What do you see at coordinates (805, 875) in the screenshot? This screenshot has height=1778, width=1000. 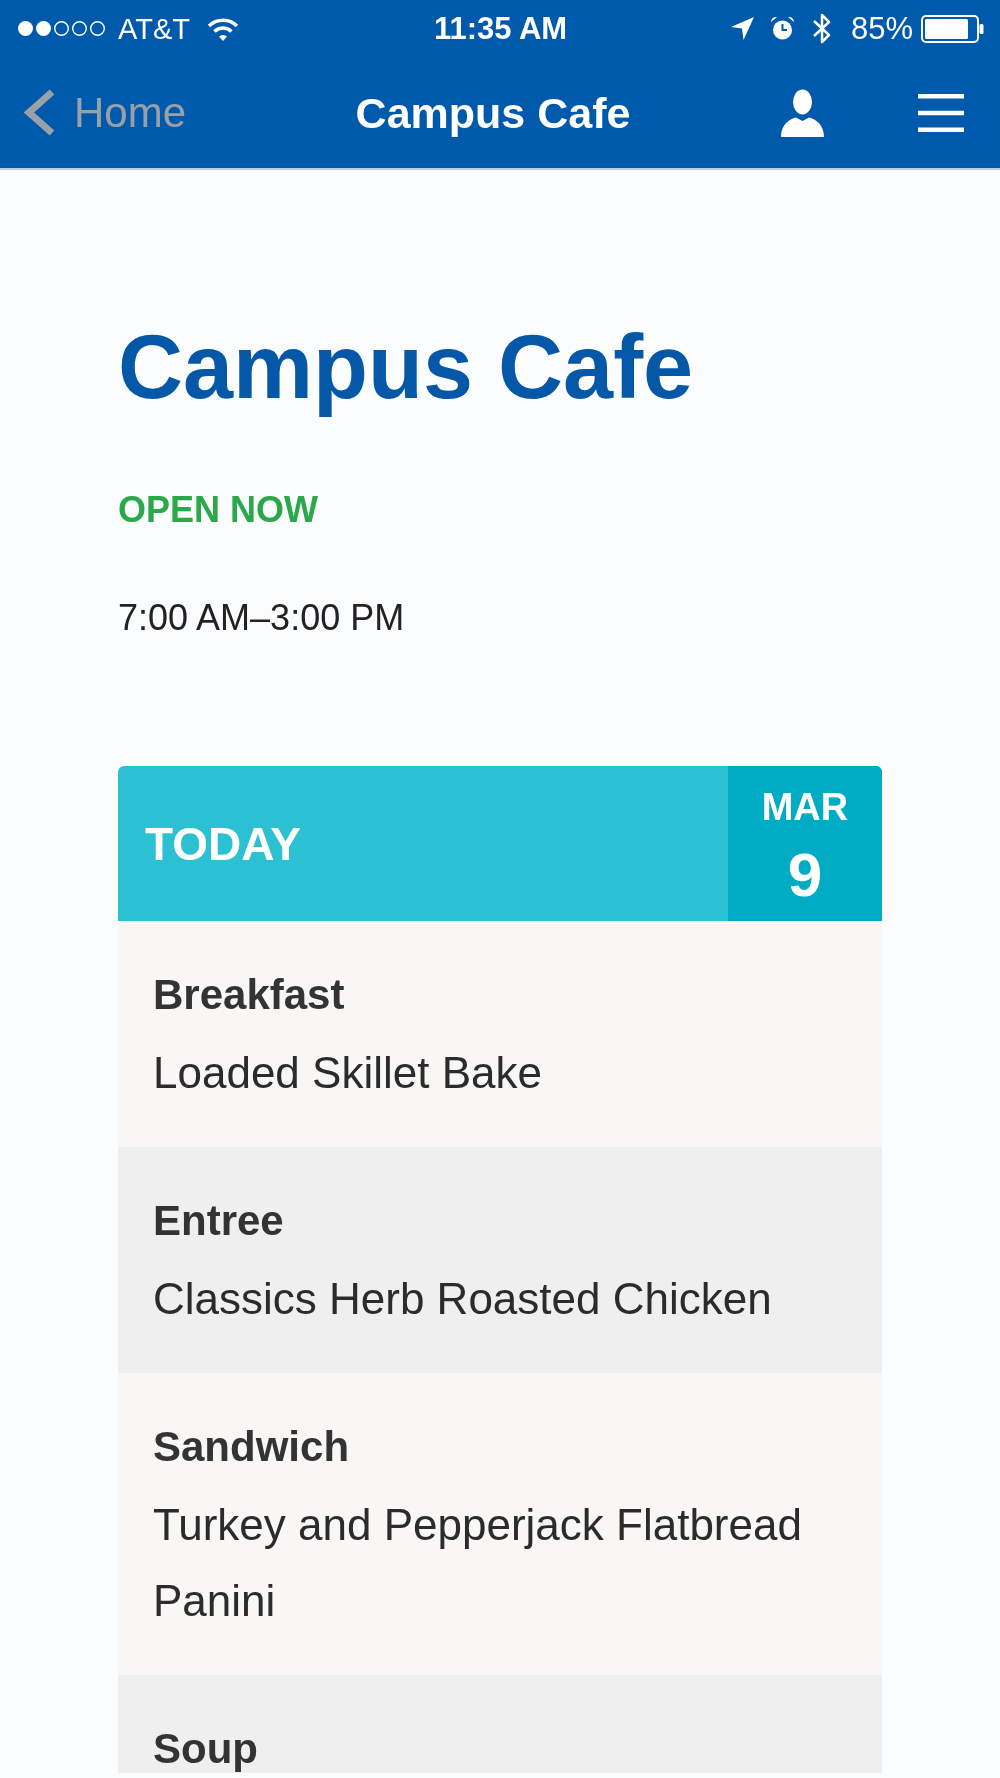 I see `date-day: 9` at bounding box center [805, 875].